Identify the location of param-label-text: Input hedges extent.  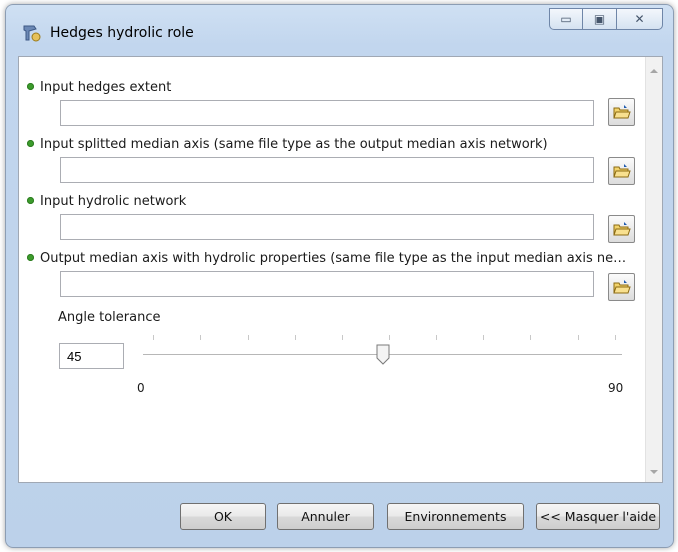
(106, 87).